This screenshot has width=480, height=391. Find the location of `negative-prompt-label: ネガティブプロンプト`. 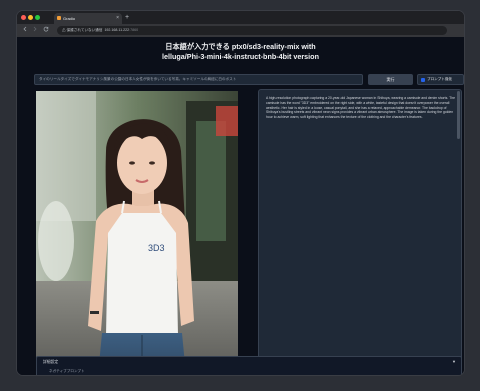

negative-prompt-label: ネガティブプロンプト is located at coordinates (67, 371).